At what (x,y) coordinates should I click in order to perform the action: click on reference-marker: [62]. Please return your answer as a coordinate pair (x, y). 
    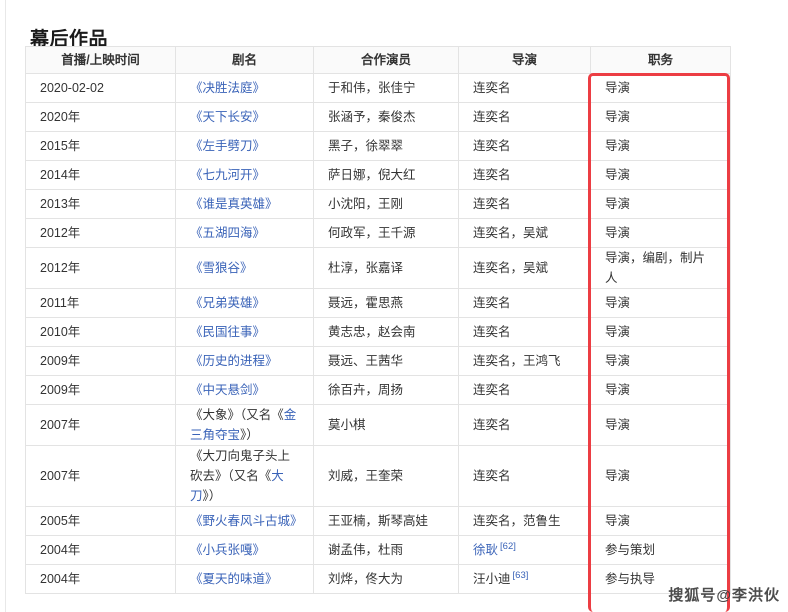
    Looking at the image, I should click on (508, 546).